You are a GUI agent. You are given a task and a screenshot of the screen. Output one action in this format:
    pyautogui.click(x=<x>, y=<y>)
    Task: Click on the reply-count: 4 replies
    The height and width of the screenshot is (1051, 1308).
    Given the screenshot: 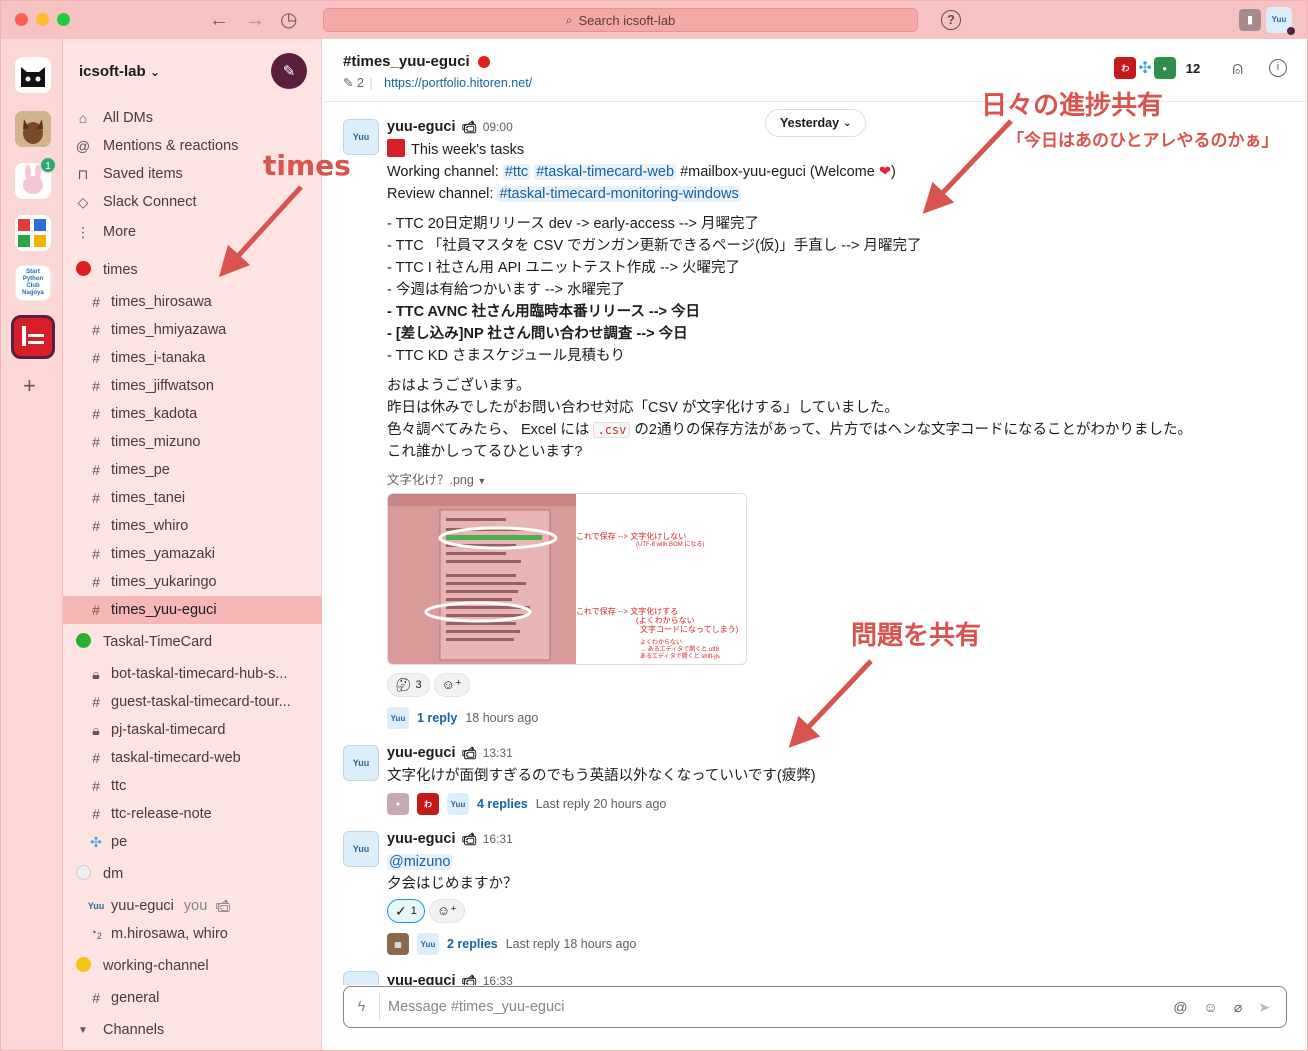 What is the action you would take?
    pyautogui.click(x=502, y=804)
    